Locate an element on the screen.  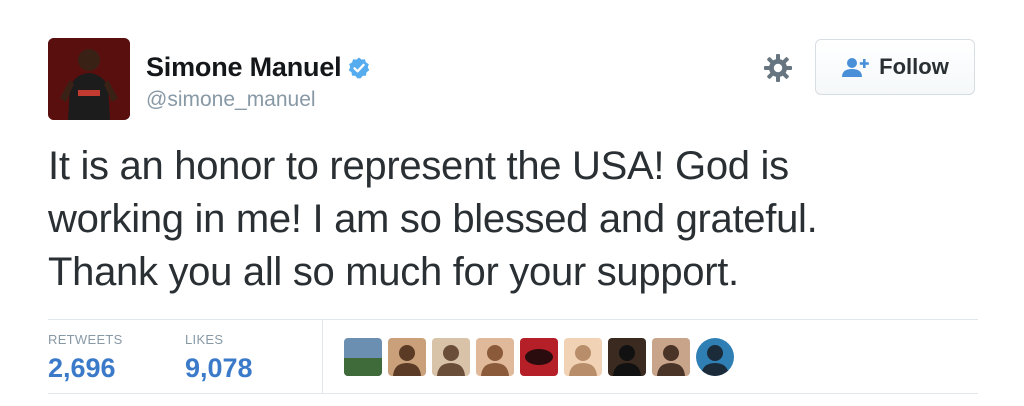
user-name: Simone Manuel is located at coordinates (244, 67).